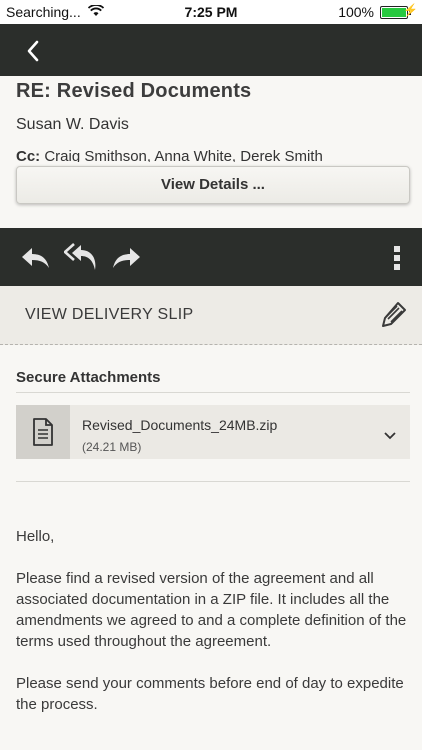 The image size is (422, 750). What do you see at coordinates (109, 314) in the screenshot?
I see `view-delivery-slip-label: VIEW DELIVERY SLIP` at bounding box center [109, 314].